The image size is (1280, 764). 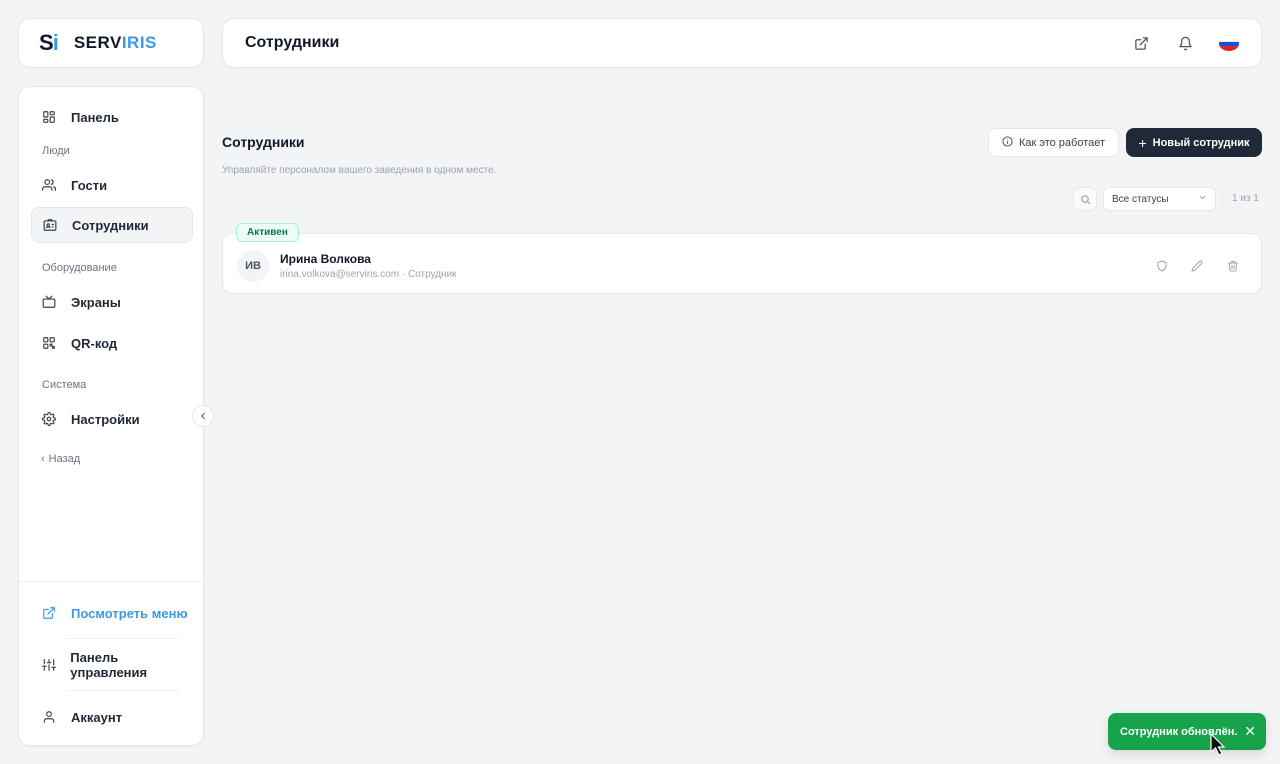 What do you see at coordinates (1140, 199) in the screenshot?
I see `status-filter-value: Все статусы` at bounding box center [1140, 199].